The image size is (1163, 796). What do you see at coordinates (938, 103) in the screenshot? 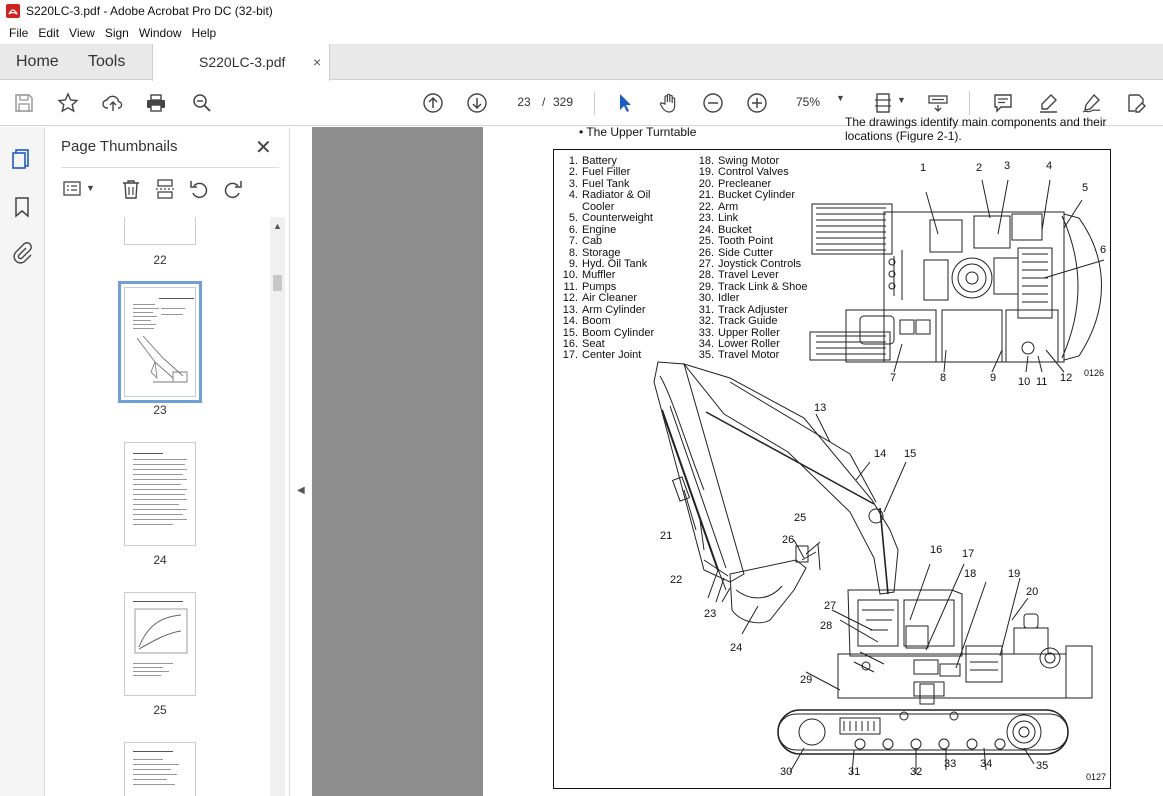
I see `keyboard-tools-icon` at bounding box center [938, 103].